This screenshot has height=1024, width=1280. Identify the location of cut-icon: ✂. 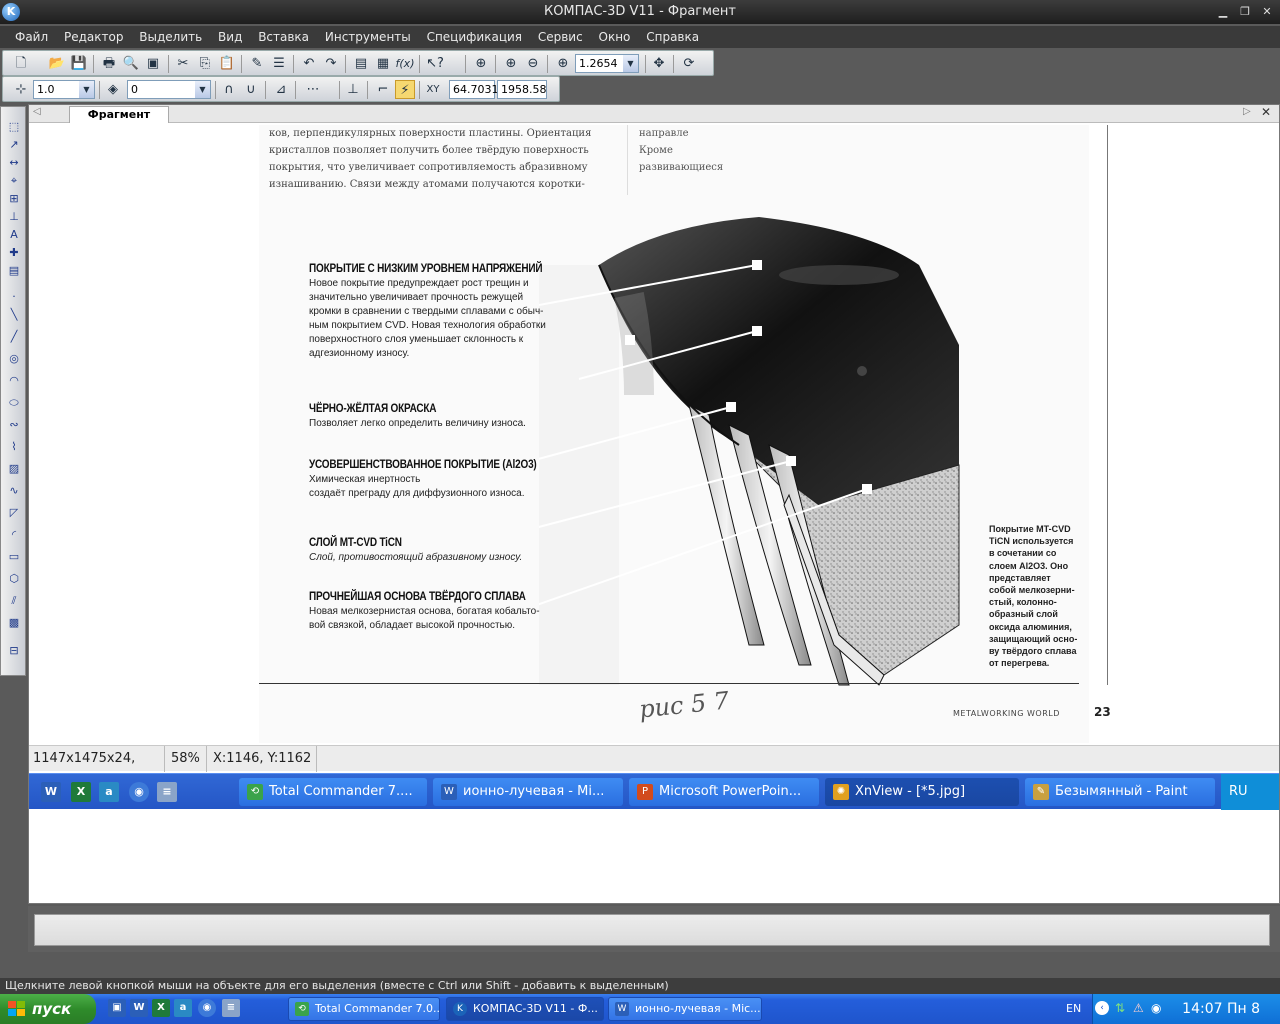
(183, 63).